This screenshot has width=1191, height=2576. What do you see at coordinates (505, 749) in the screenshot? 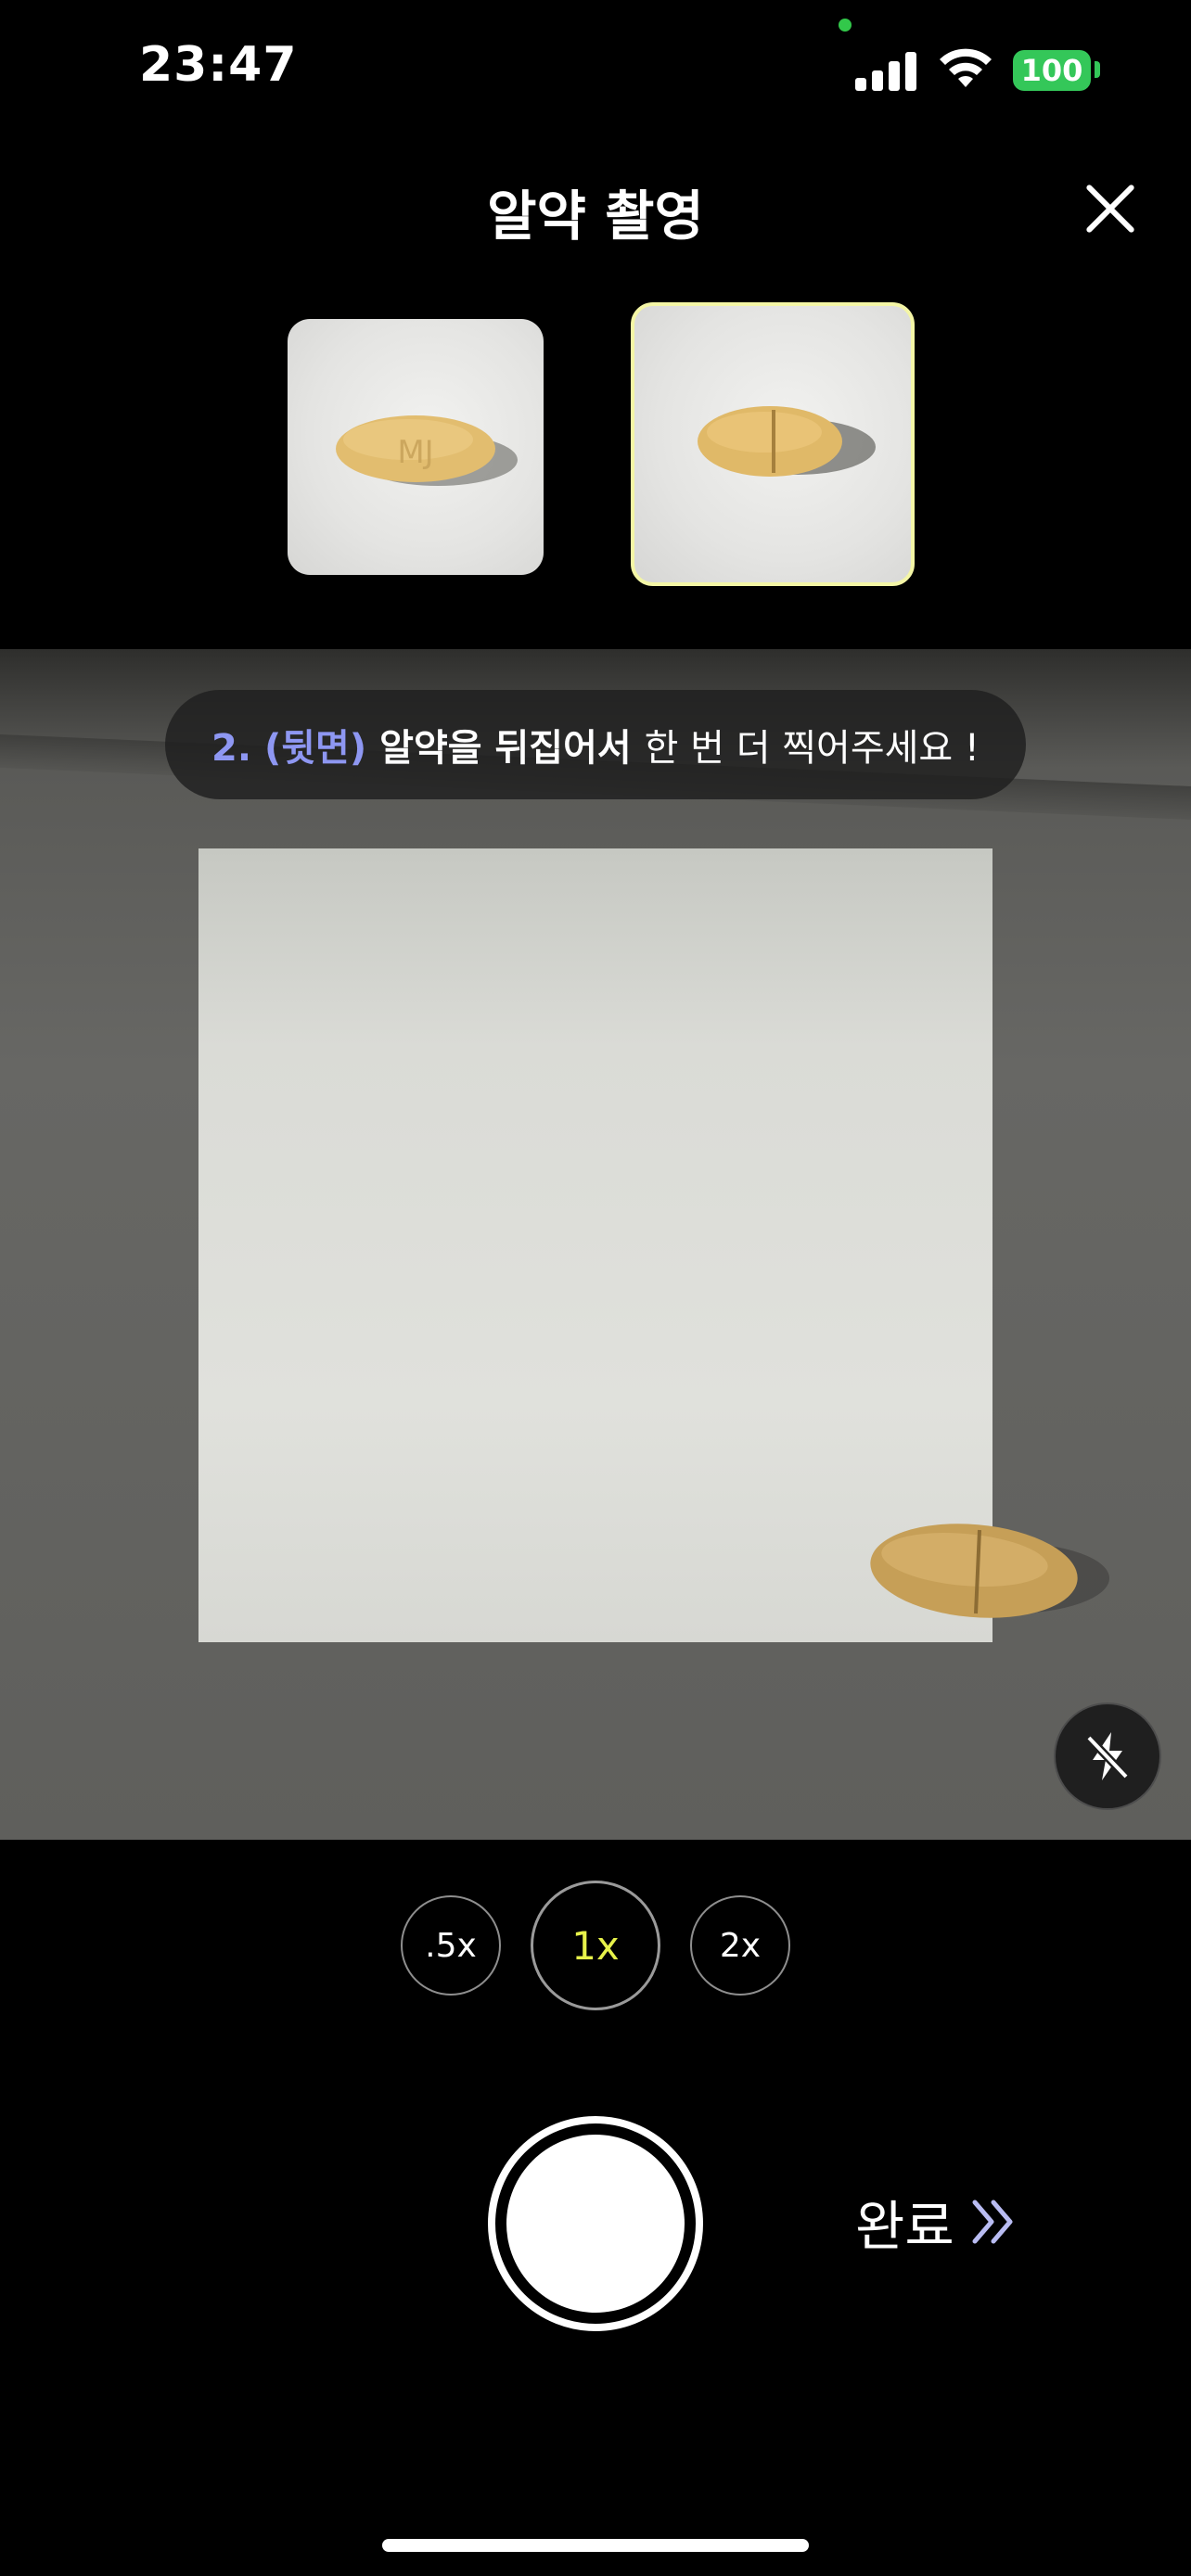
I see `instruction-emphasis: 알약을 뒤집어서` at bounding box center [505, 749].